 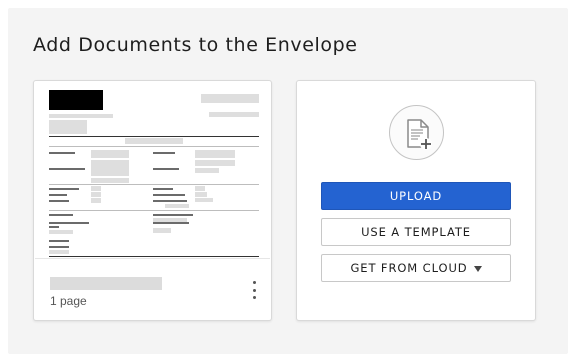 What do you see at coordinates (416, 132) in the screenshot?
I see `document-add-icon` at bounding box center [416, 132].